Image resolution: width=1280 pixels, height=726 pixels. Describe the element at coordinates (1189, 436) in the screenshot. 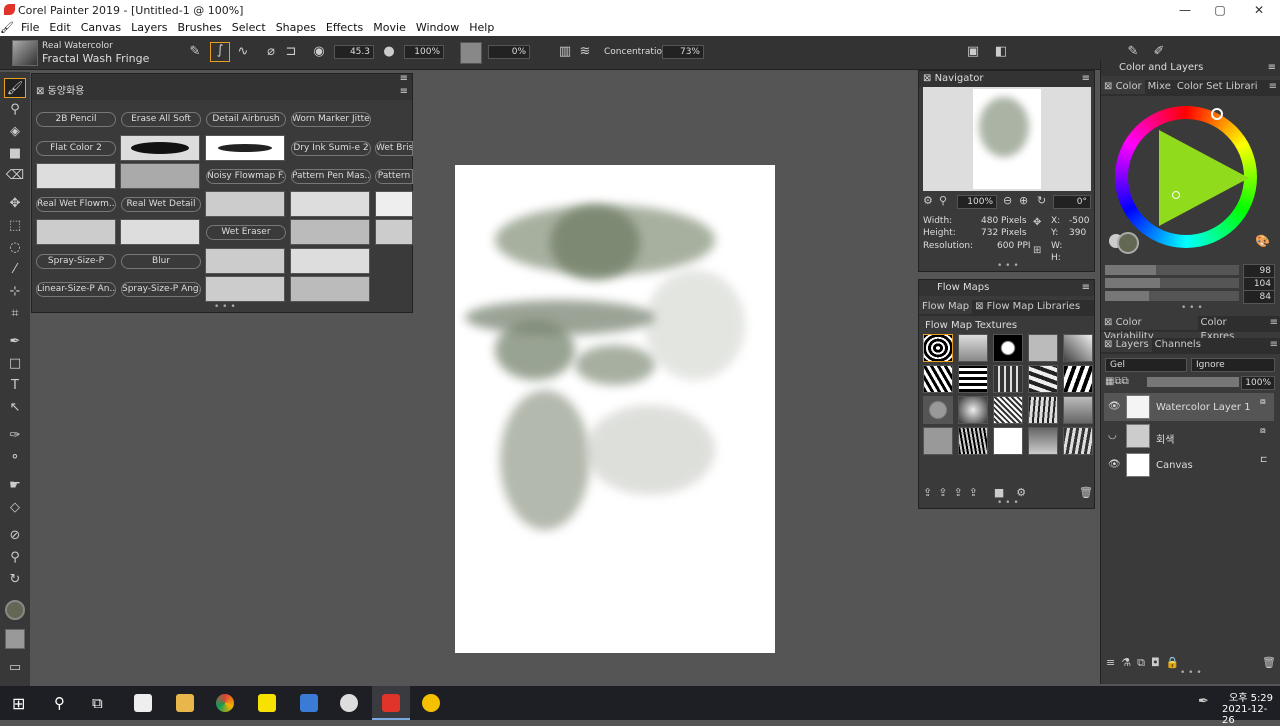

I see `layer-row: ◡ 회색 ⧇` at that location.